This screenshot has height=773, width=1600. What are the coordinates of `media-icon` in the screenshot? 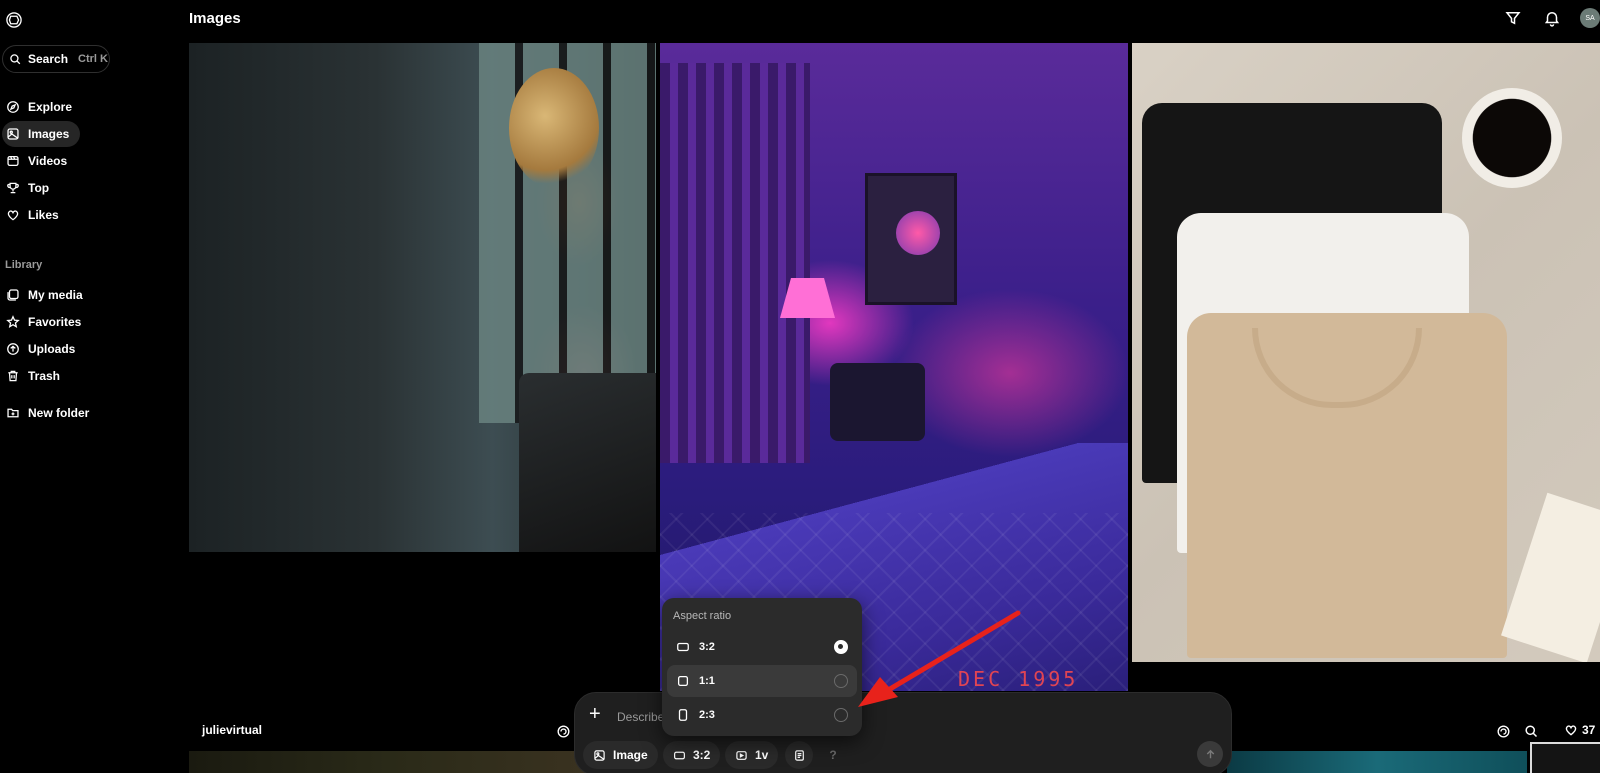 It's located at (13, 295).